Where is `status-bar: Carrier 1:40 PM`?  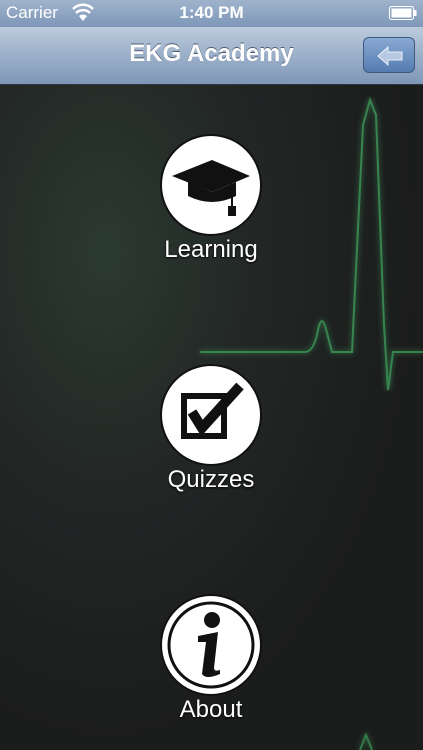
status-bar: Carrier 1:40 PM is located at coordinates (211, 13).